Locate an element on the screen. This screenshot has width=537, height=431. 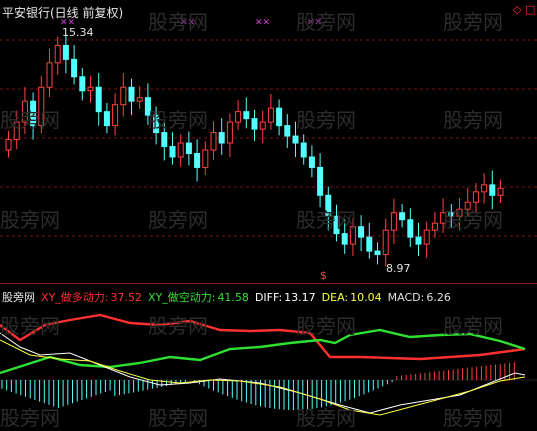
legend-source: 股旁网 is located at coordinates (18, 297).